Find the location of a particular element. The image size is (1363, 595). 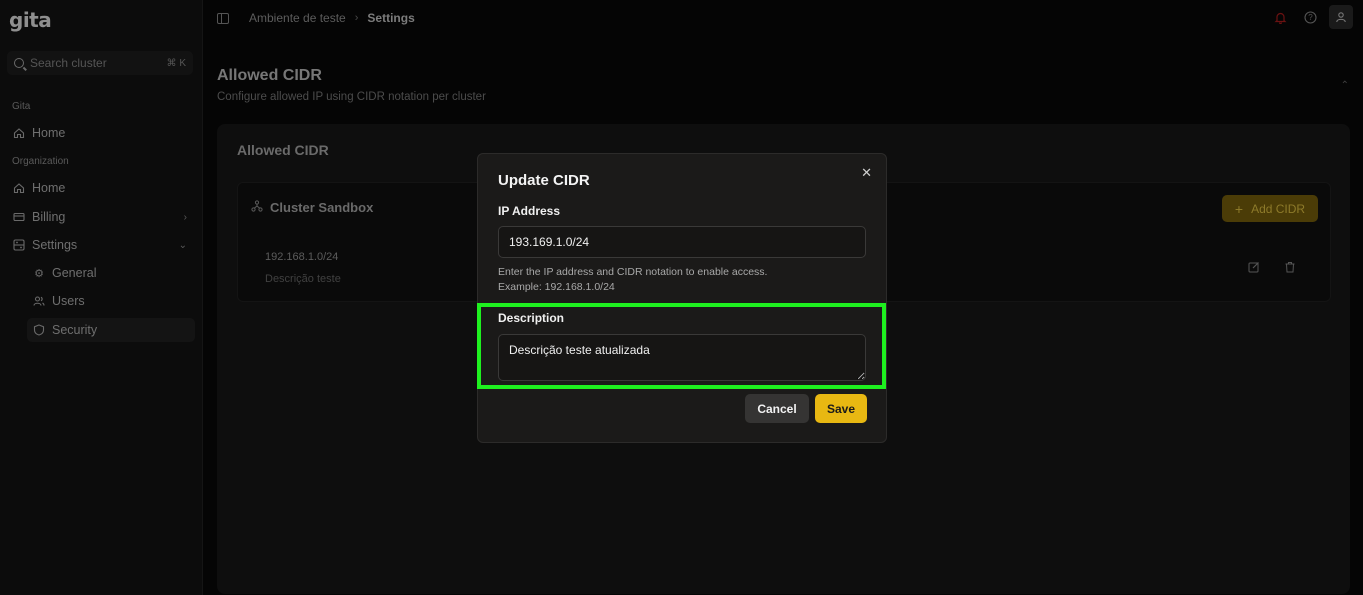

sidebar-item-label: Users is located at coordinates (68, 301).